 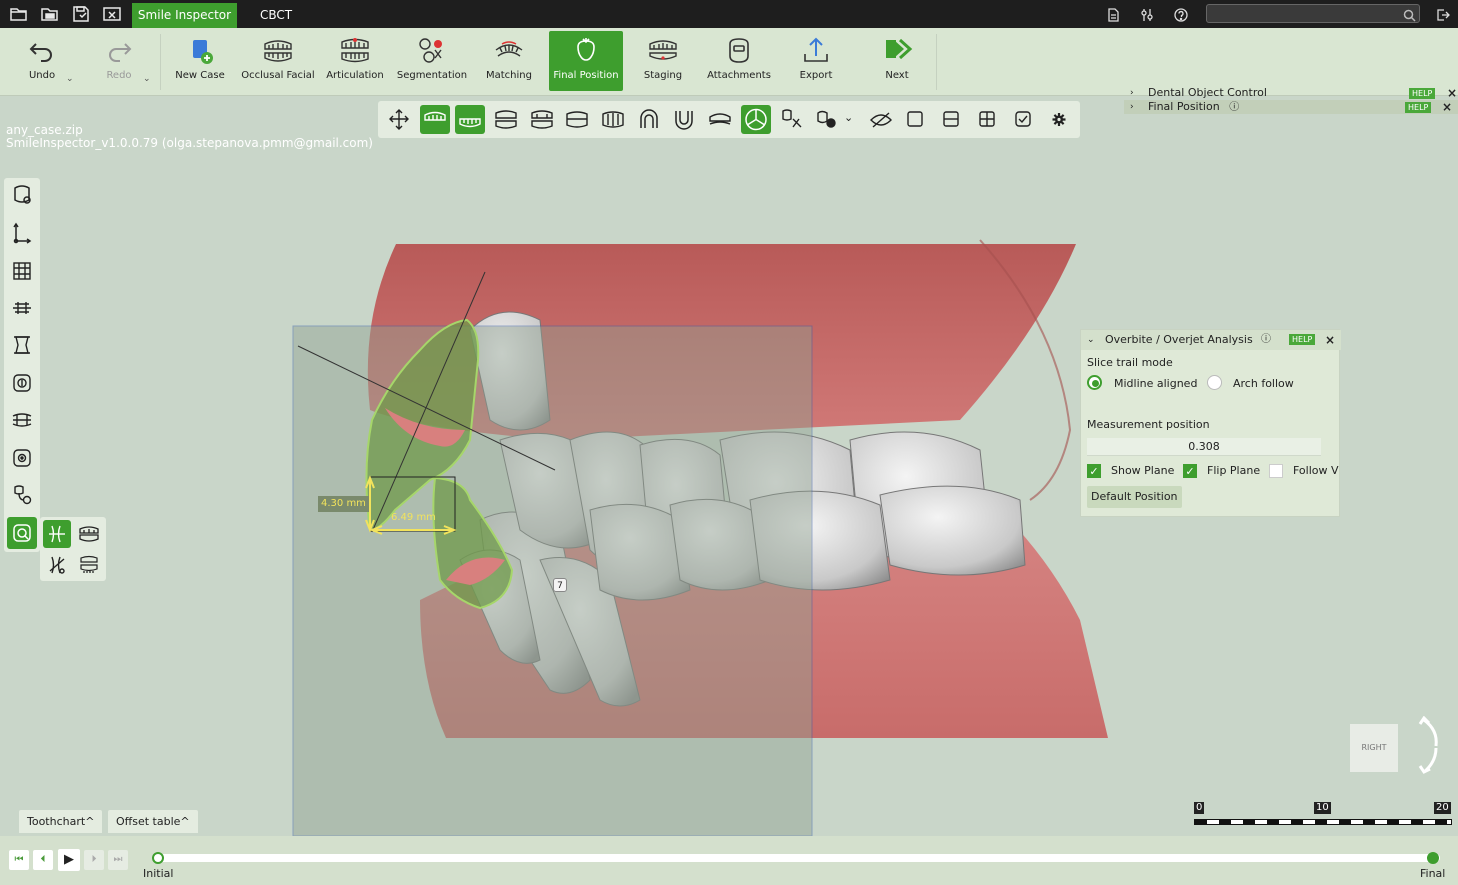 I want to click on document-icon, so click(x=1113, y=14).